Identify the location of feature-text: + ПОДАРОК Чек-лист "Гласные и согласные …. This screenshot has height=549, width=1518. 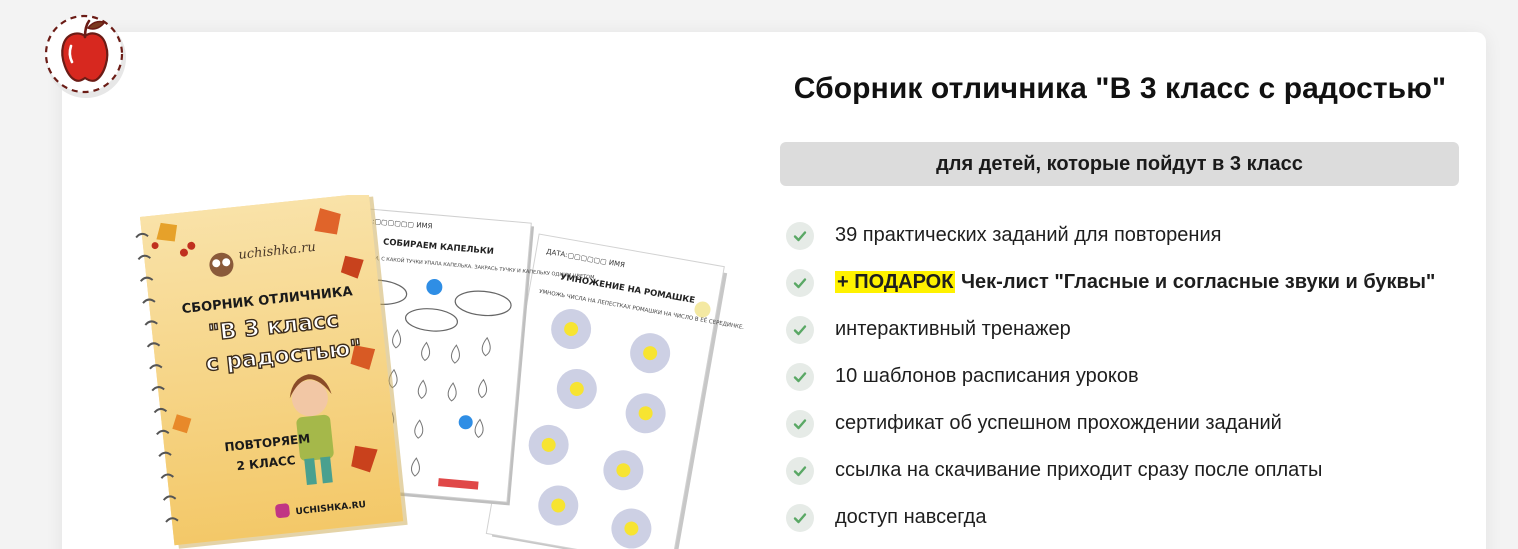
(1135, 282).